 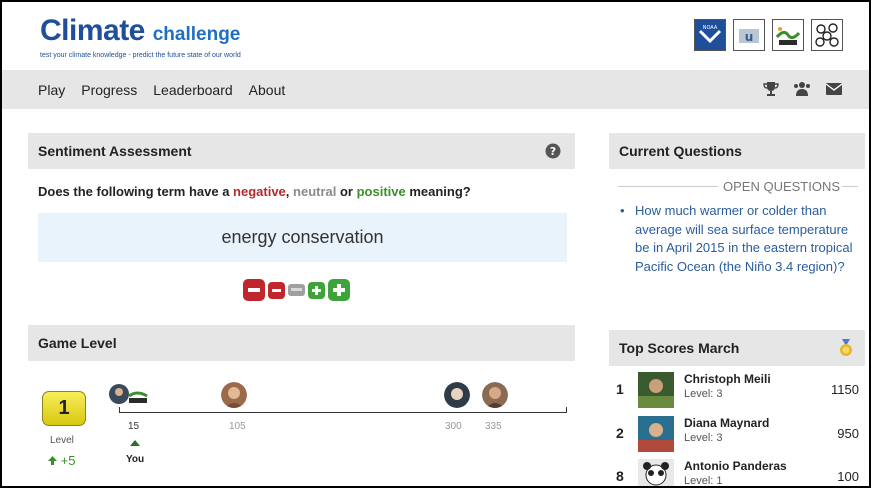 What do you see at coordinates (703, 481) in the screenshot?
I see `score-level: Level: 1` at bounding box center [703, 481].